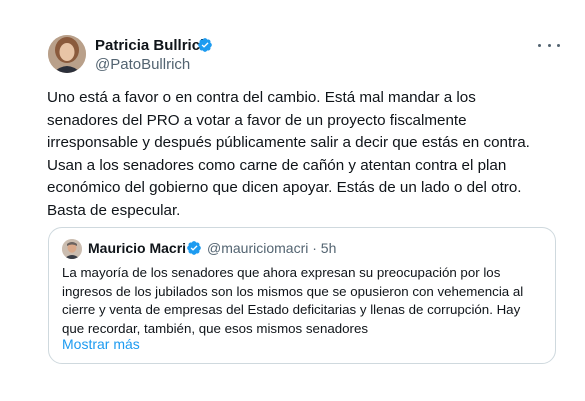 Image resolution: width=585 pixels, height=401 pixels. I want to click on quoted-author-avatar, so click(72, 249).